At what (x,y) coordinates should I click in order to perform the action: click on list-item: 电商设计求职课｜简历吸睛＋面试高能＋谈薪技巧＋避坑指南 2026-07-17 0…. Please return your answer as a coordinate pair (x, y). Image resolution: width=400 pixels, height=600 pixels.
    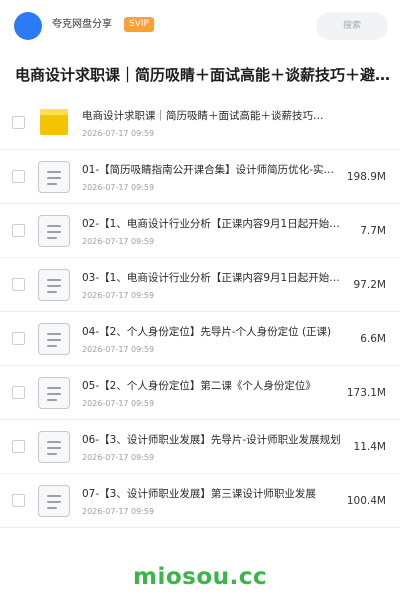
    Looking at the image, I should click on (200, 123).